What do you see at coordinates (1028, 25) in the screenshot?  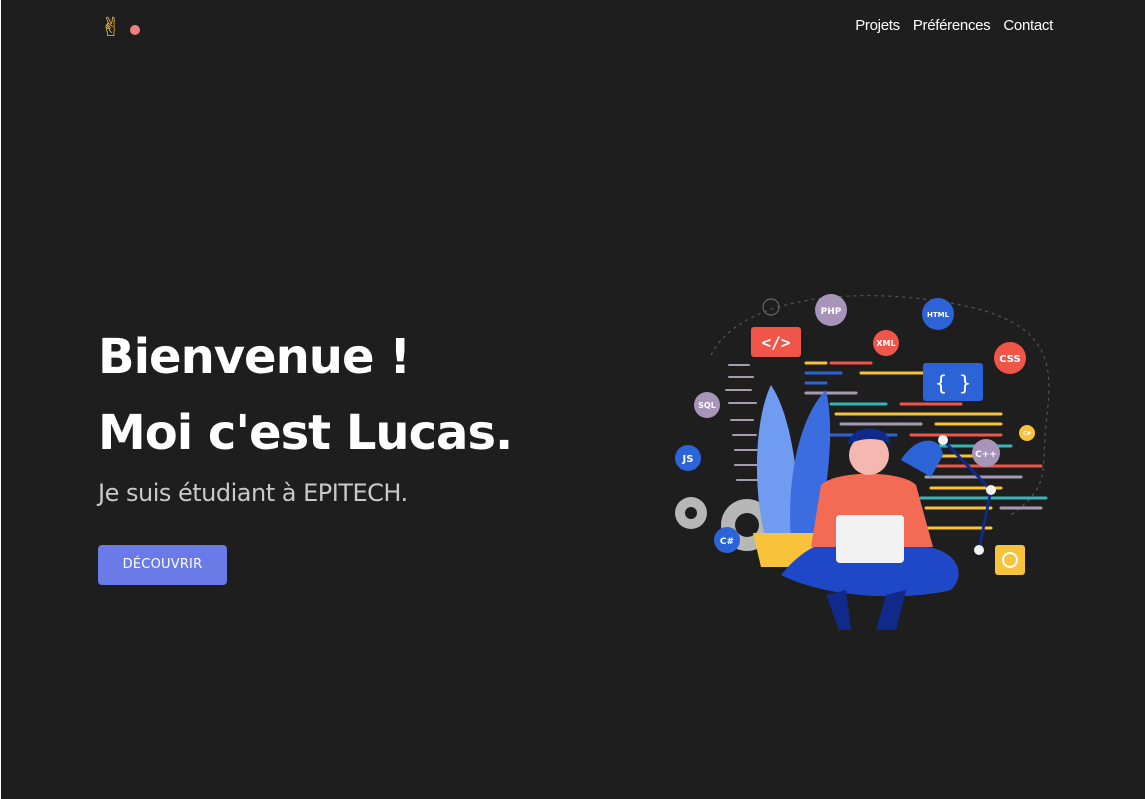 I see `nav-link-contact: Contact` at bounding box center [1028, 25].